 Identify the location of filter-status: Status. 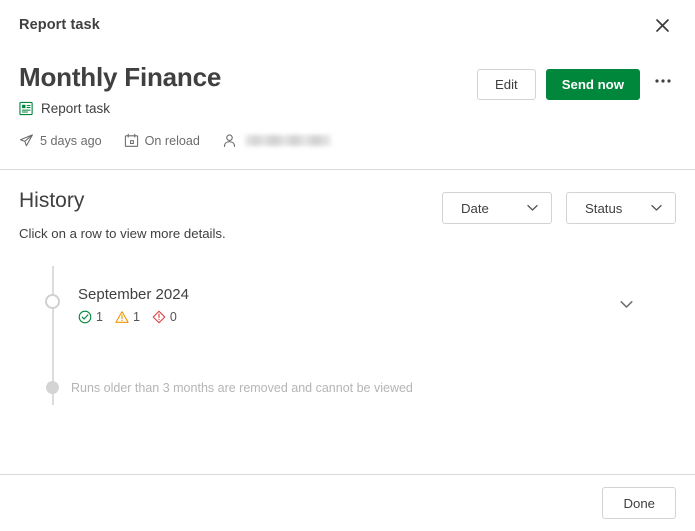
(621, 208).